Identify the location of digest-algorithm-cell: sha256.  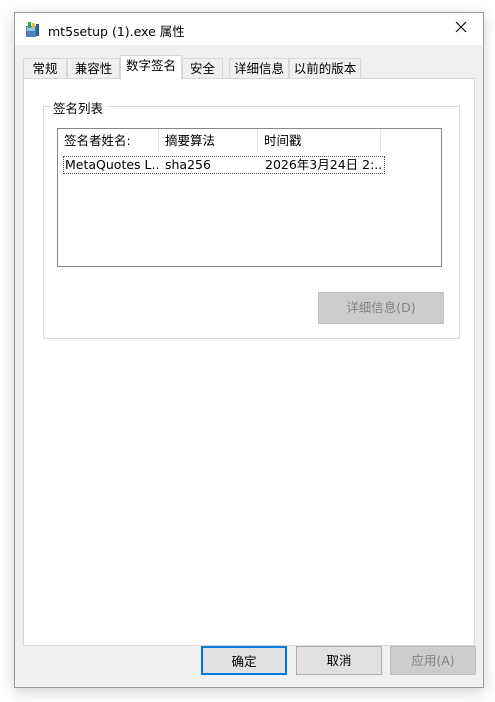
(188, 164).